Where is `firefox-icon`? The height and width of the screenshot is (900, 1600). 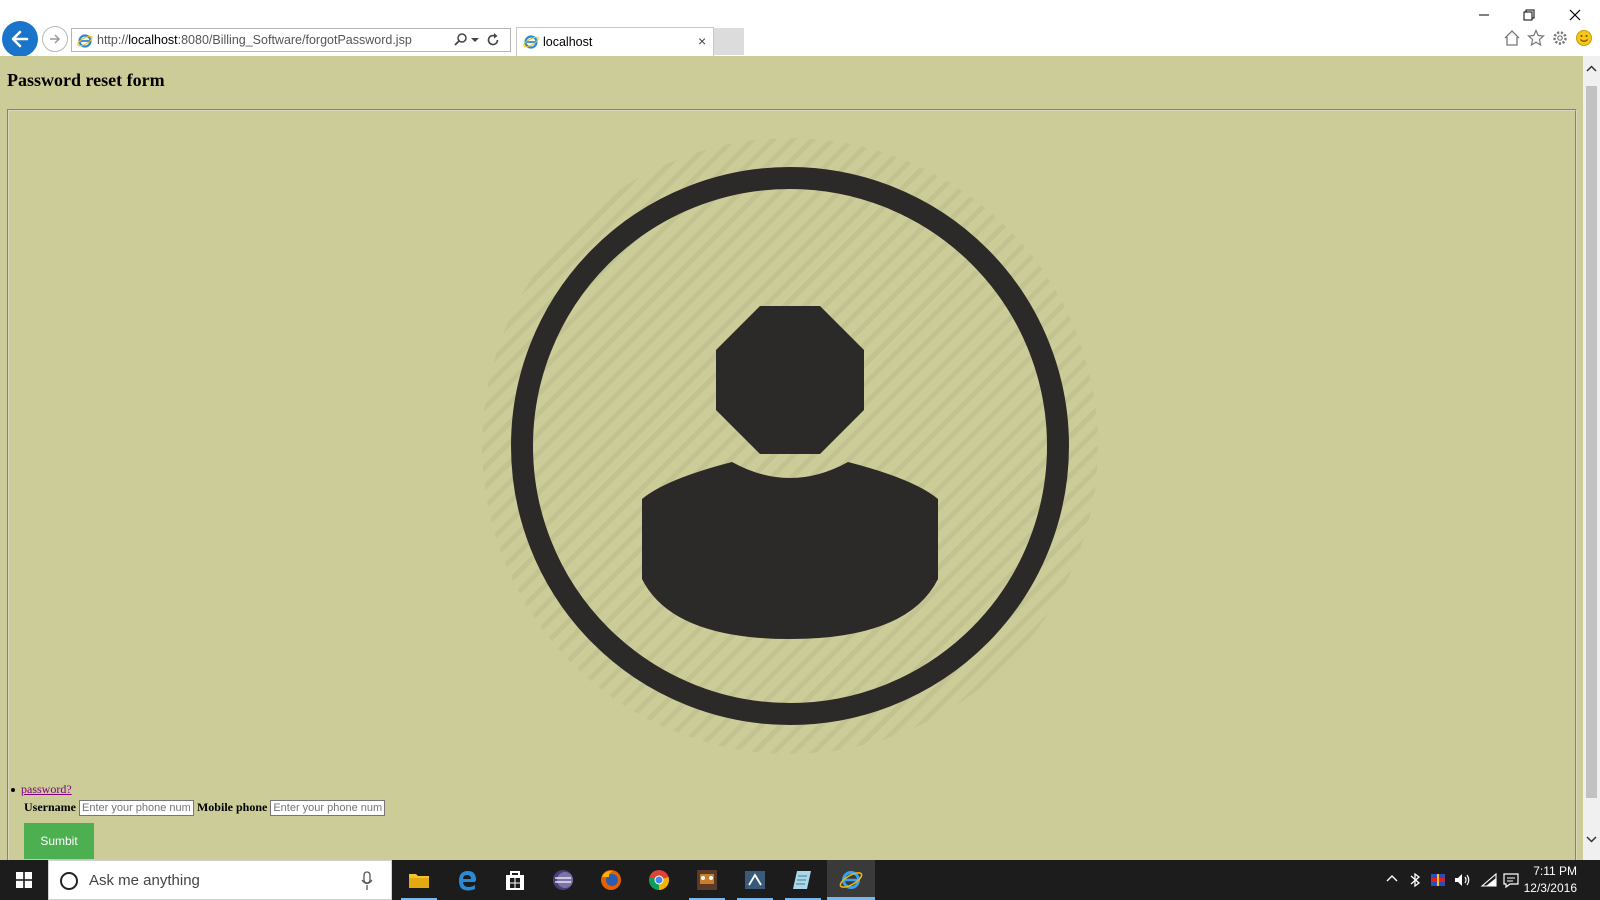
firefox-icon is located at coordinates (611, 880).